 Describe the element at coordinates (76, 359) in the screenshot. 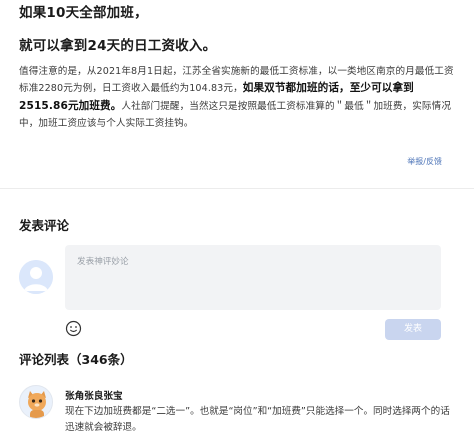

I see `comment-list-title: 评论列表（346条）` at that location.